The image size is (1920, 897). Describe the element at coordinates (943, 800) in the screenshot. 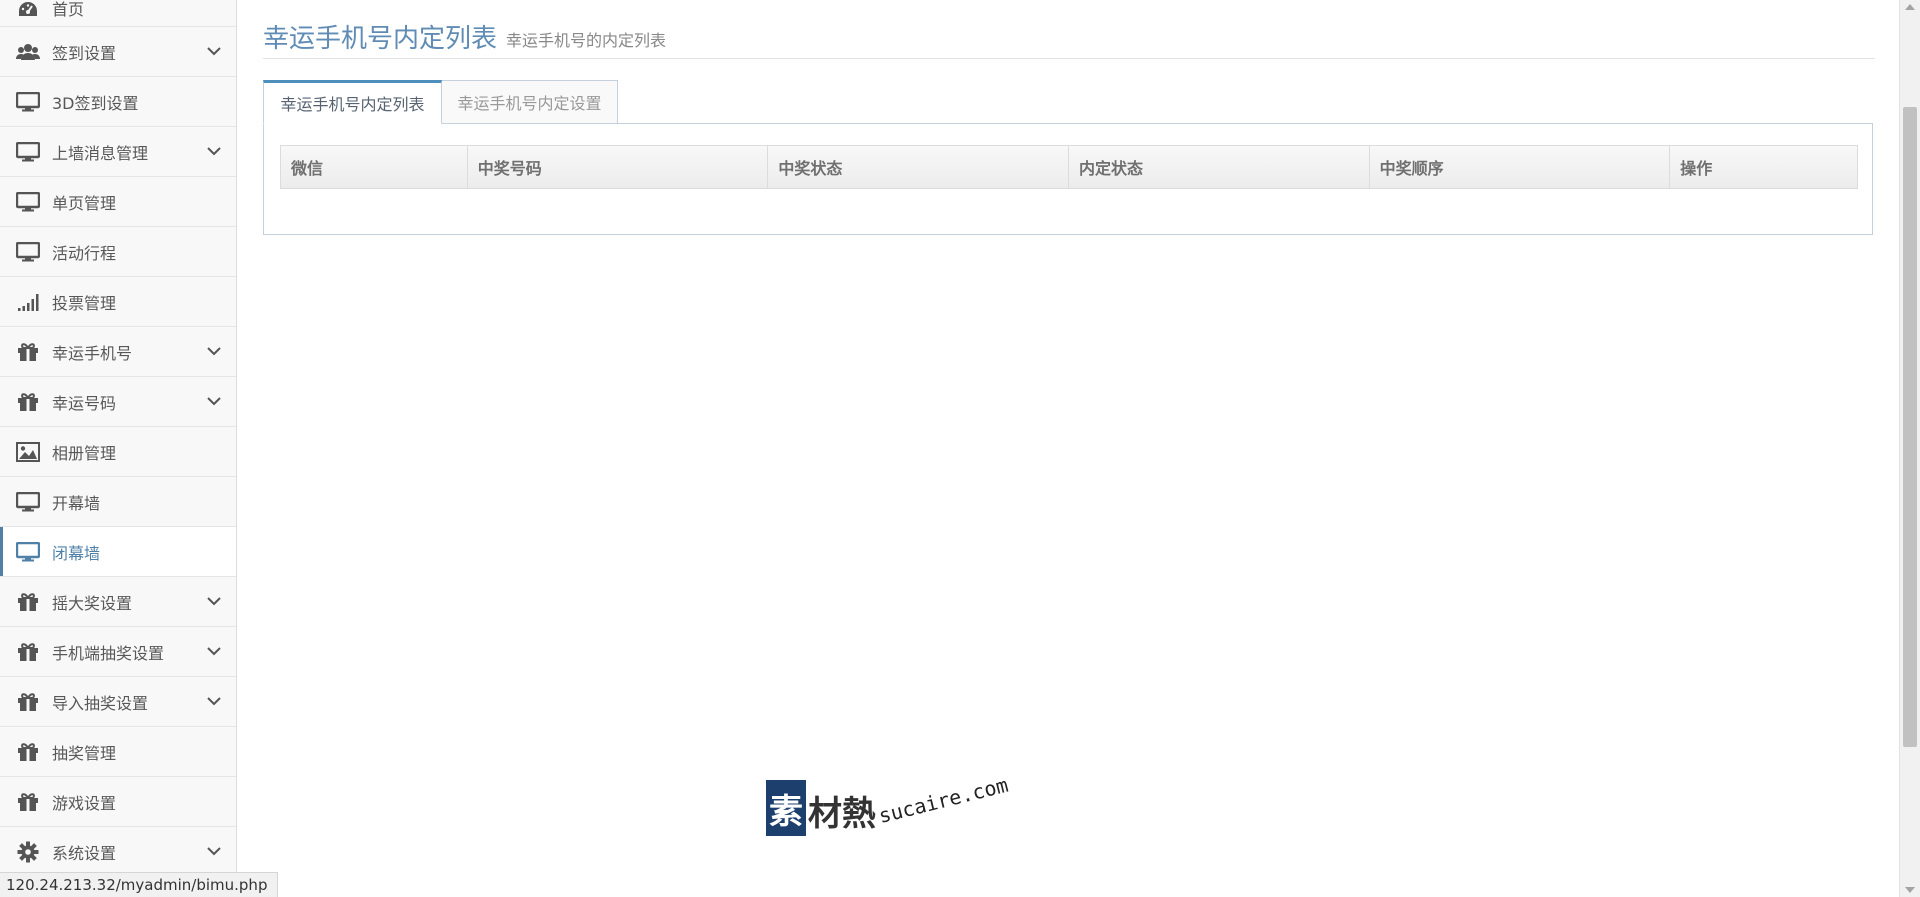

I see `watermark-domain: sucaire.com` at that location.